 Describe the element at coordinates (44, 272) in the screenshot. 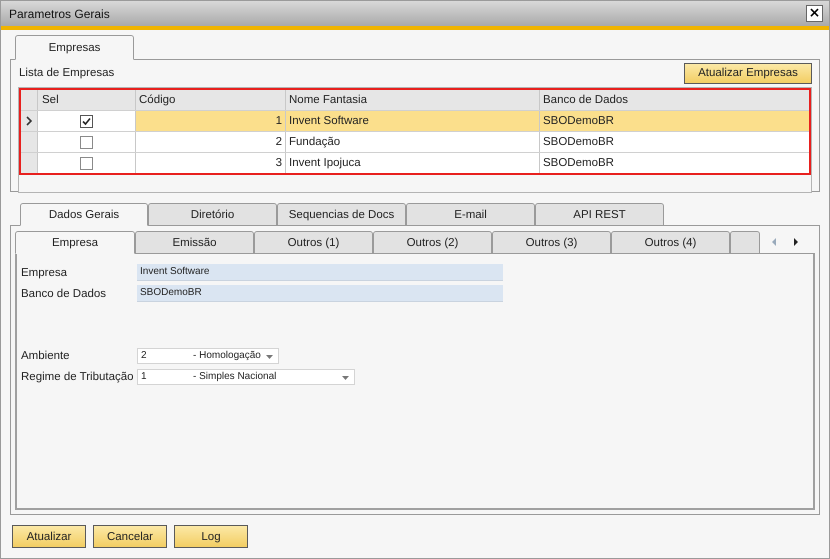

I see `field-label: Empresa` at that location.